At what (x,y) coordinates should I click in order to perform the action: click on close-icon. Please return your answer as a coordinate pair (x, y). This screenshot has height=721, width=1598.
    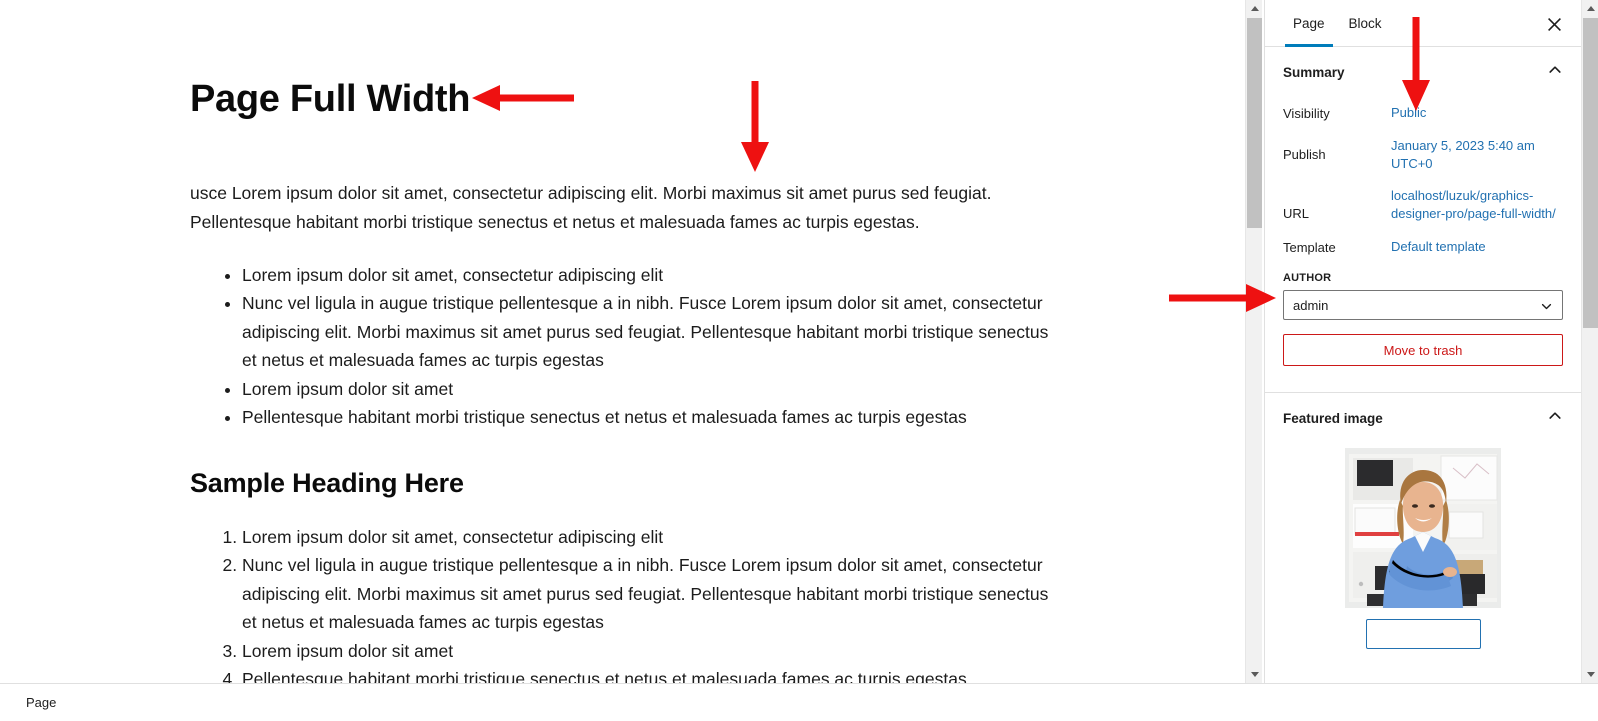
    Looking at the image, I should click on (1554, 24).